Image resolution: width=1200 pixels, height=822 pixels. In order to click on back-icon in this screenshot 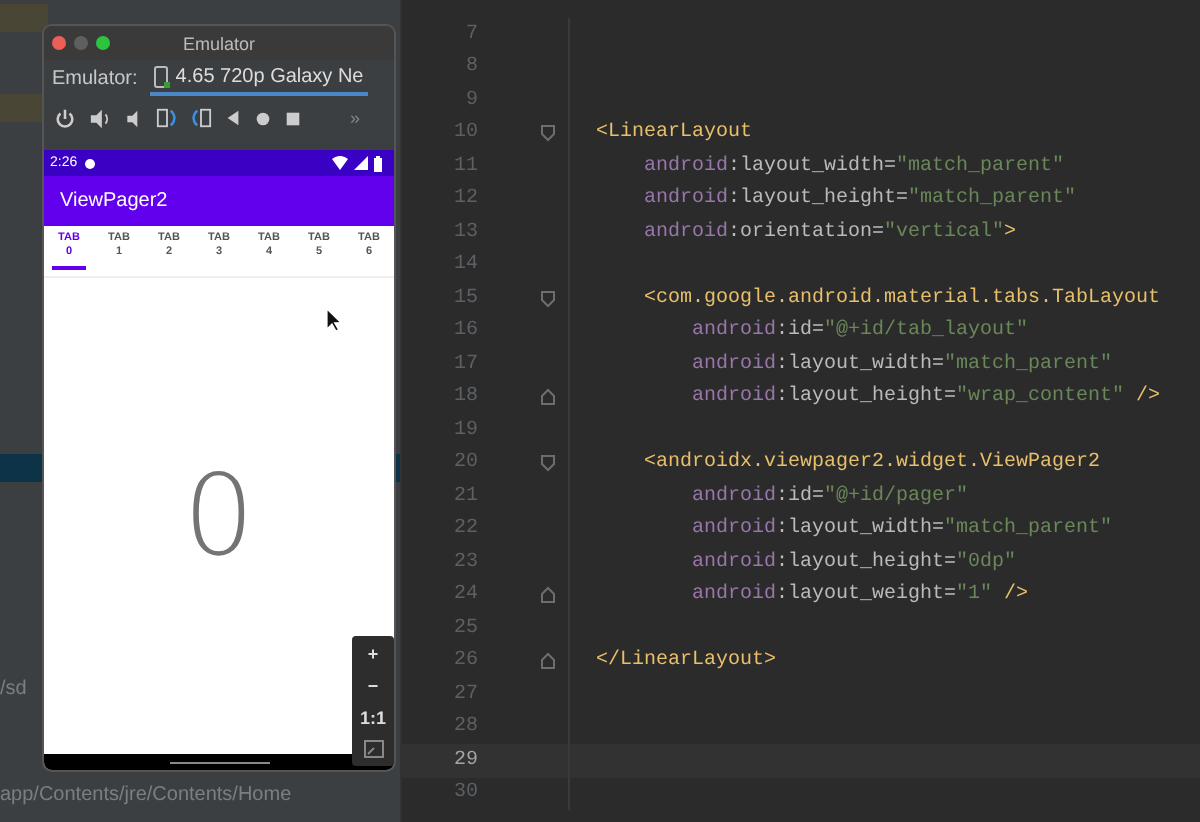, I will do `click(233, 118)`.